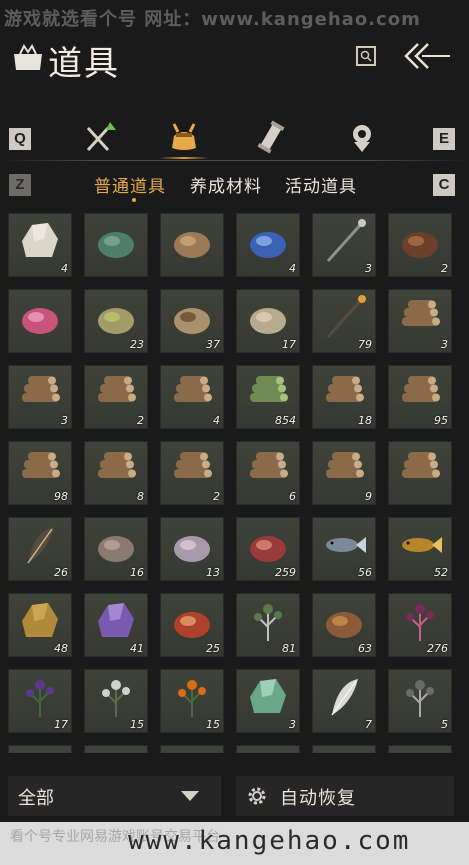 This screenshot has width=469, height=865. I want to click on item-slot: 37, so click(192, 321).